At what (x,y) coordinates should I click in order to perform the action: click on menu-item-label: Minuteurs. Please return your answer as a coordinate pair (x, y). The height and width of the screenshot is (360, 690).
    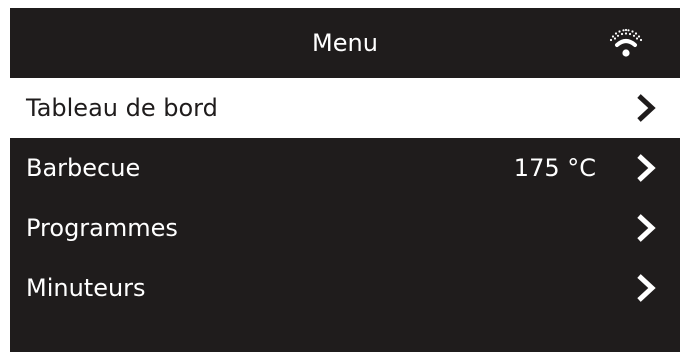
    Looking at the image, I should click on (86, 288).